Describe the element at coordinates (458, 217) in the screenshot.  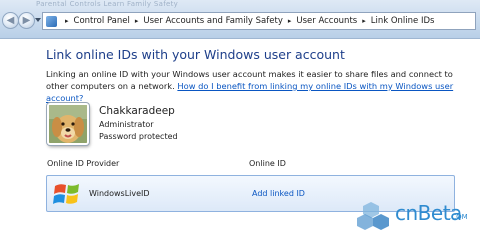
I see `watermark-suffix: .COM` at that location.